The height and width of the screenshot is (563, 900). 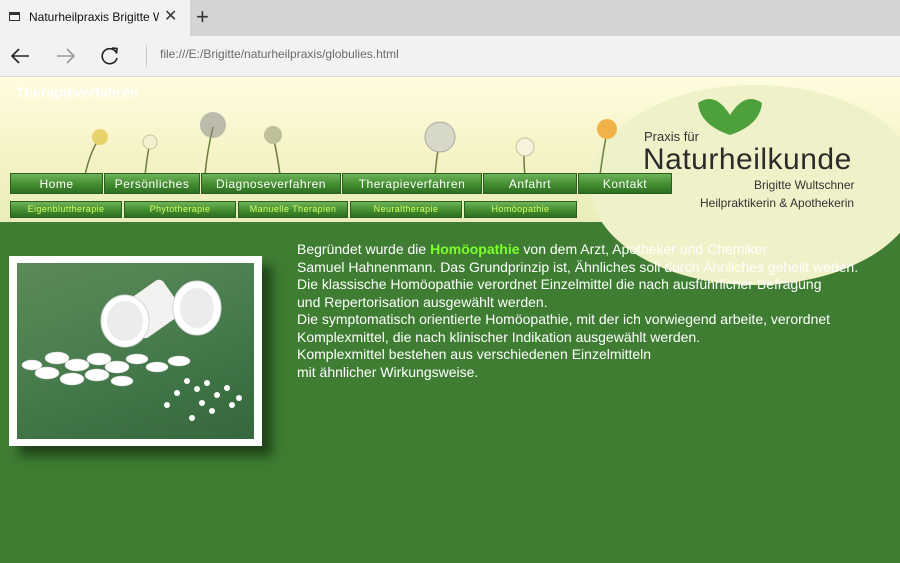 I want to click on photo-frame, so click(x=135, y=351).